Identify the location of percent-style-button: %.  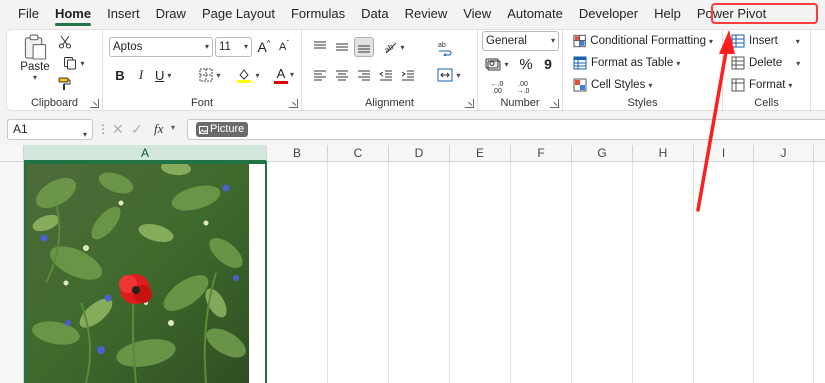
(526, 64).